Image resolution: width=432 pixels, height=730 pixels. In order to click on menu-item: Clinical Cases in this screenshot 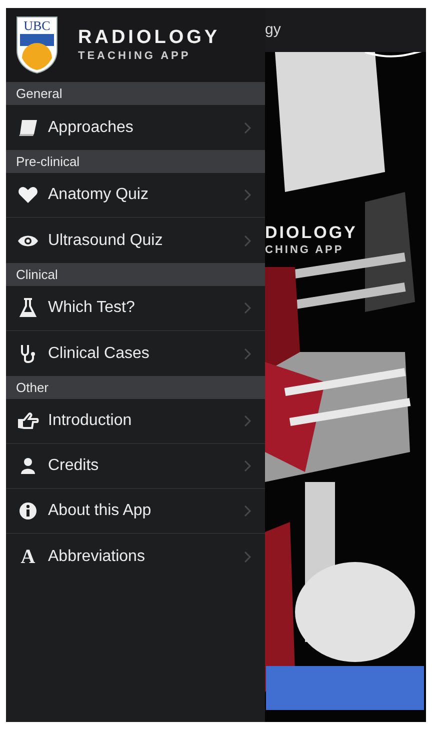, I will do `click(135, 353)`.